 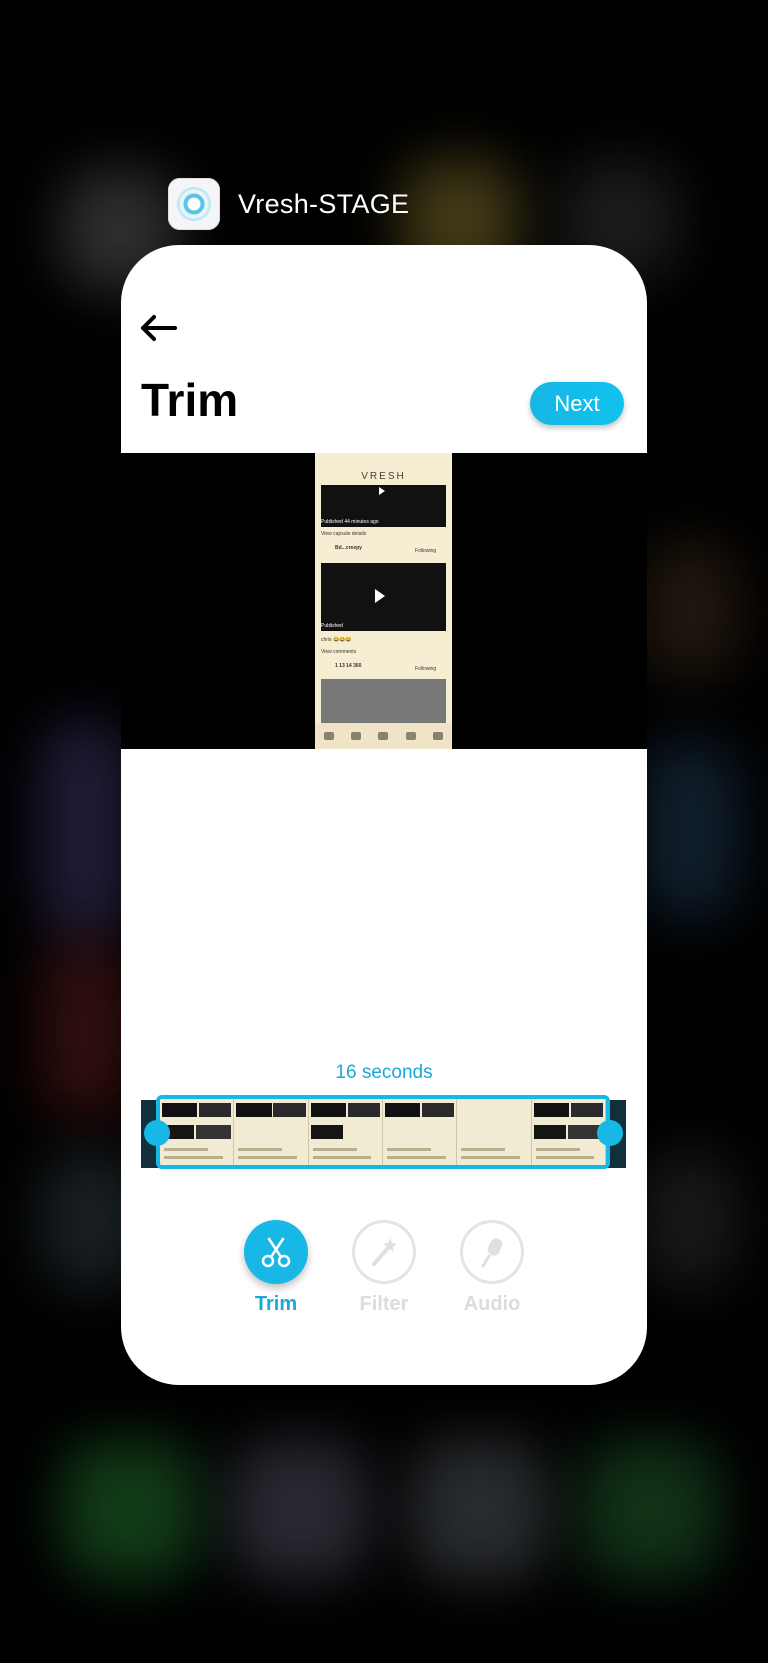 I want to click on trim-selection, so click(x=383, y=1132).